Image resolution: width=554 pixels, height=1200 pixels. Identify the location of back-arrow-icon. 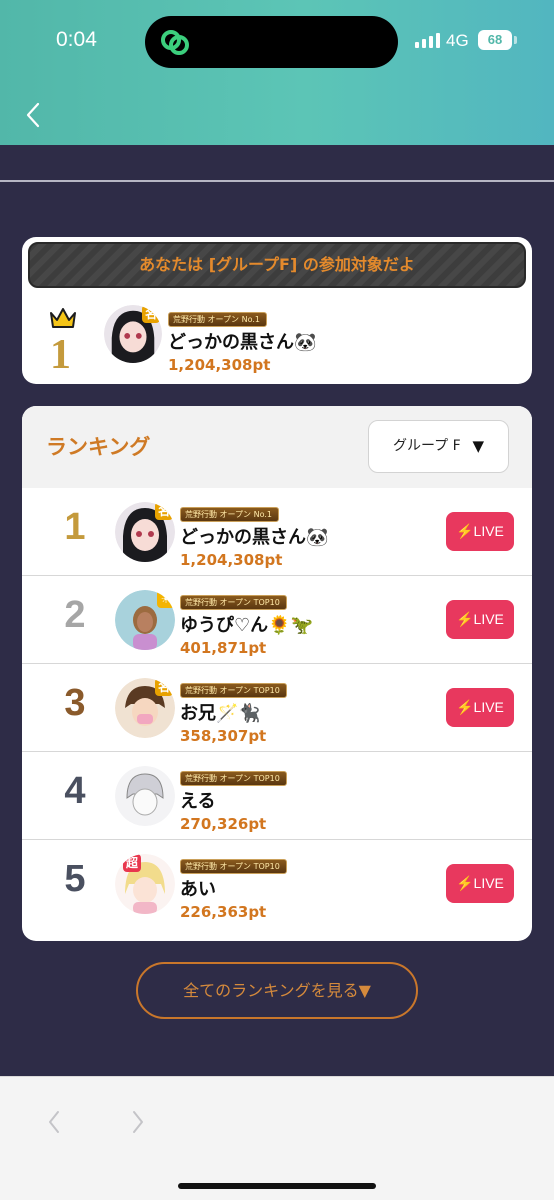
(54, 1122).